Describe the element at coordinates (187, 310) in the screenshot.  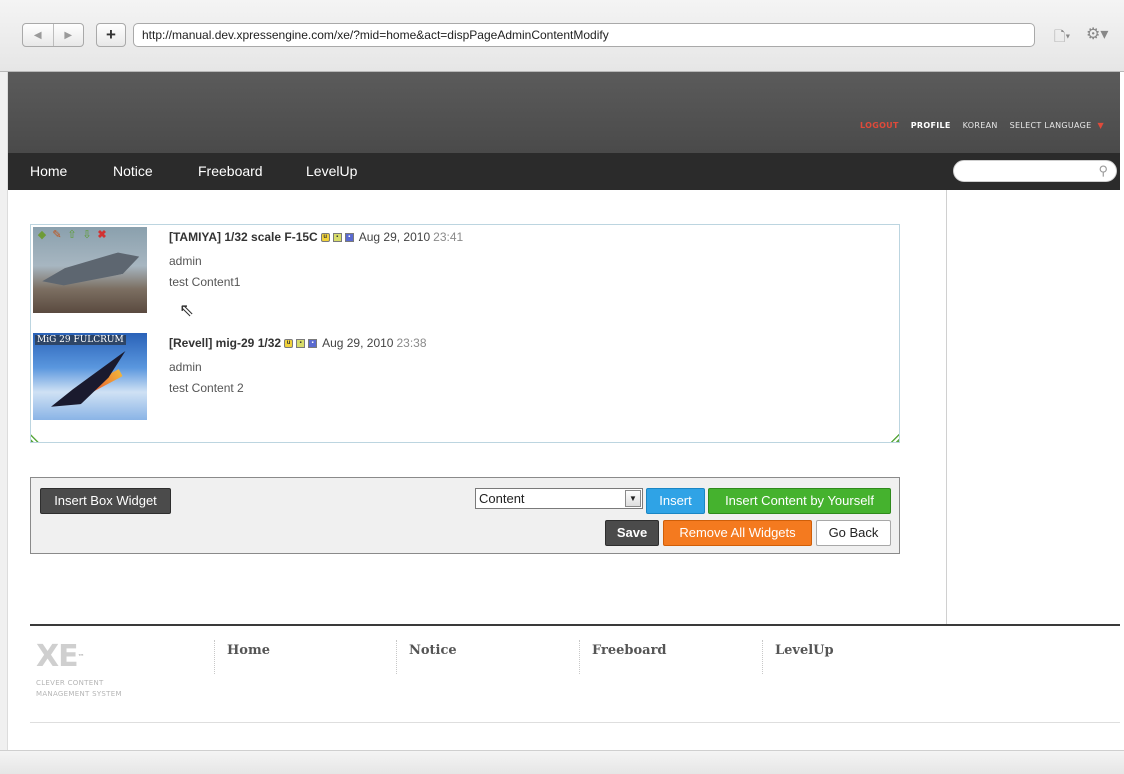
I see `mouse-pointer-icon: ⇖` at that location.